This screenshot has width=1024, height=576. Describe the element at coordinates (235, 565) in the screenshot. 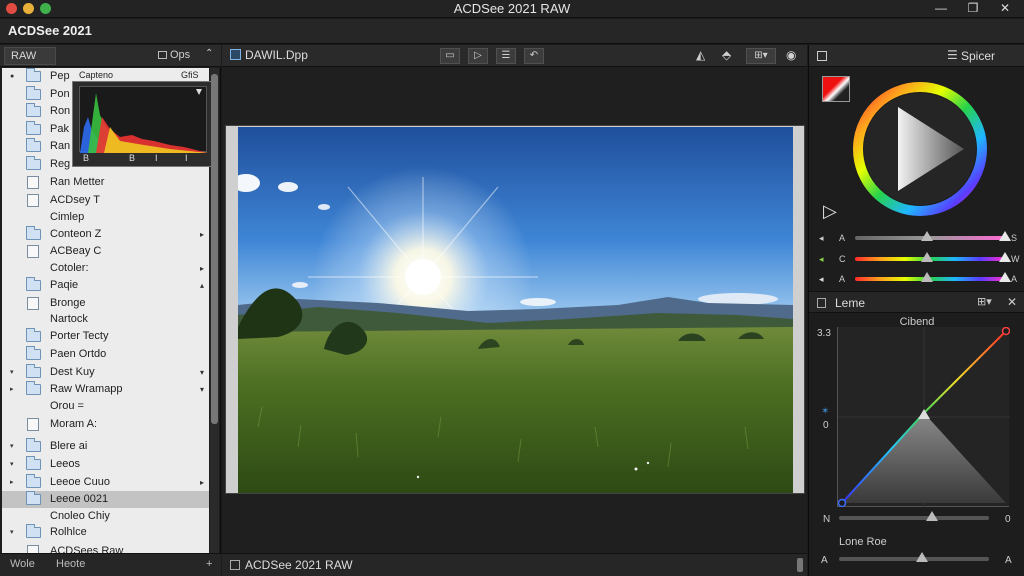

I see `image-icon` at that location.